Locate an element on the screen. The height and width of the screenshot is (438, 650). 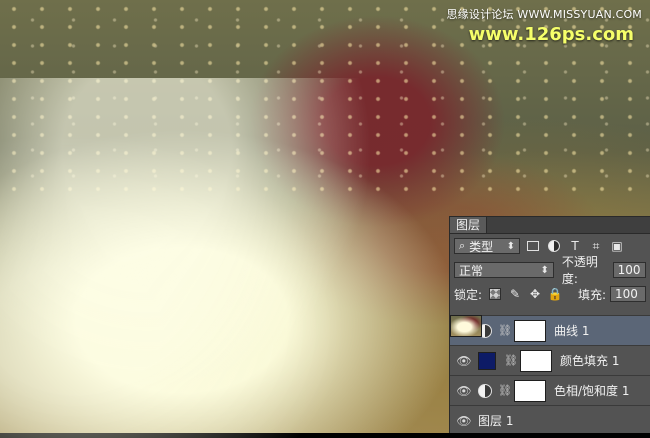
tab-layers: 图层 is located at coordinates (469, 225).